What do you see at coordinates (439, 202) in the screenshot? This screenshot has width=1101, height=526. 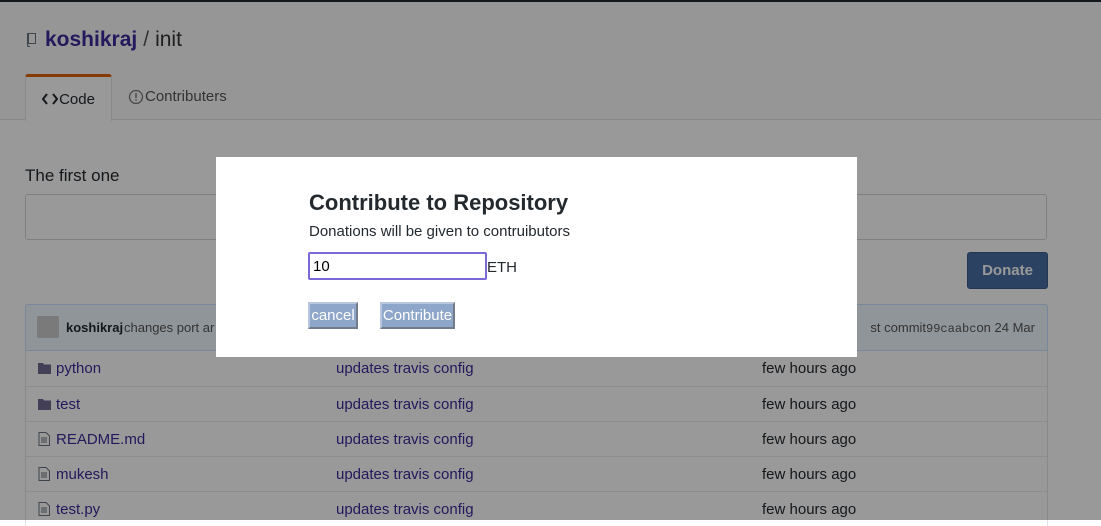 I see `modal-title: Contribute to Repository` at bounding box center [439, 202].